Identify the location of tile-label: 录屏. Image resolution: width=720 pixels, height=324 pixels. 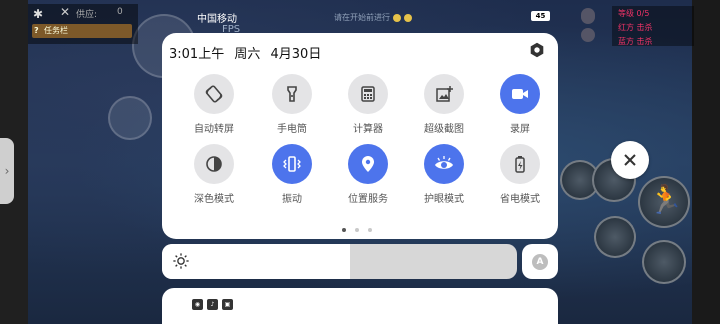
(520, 129).